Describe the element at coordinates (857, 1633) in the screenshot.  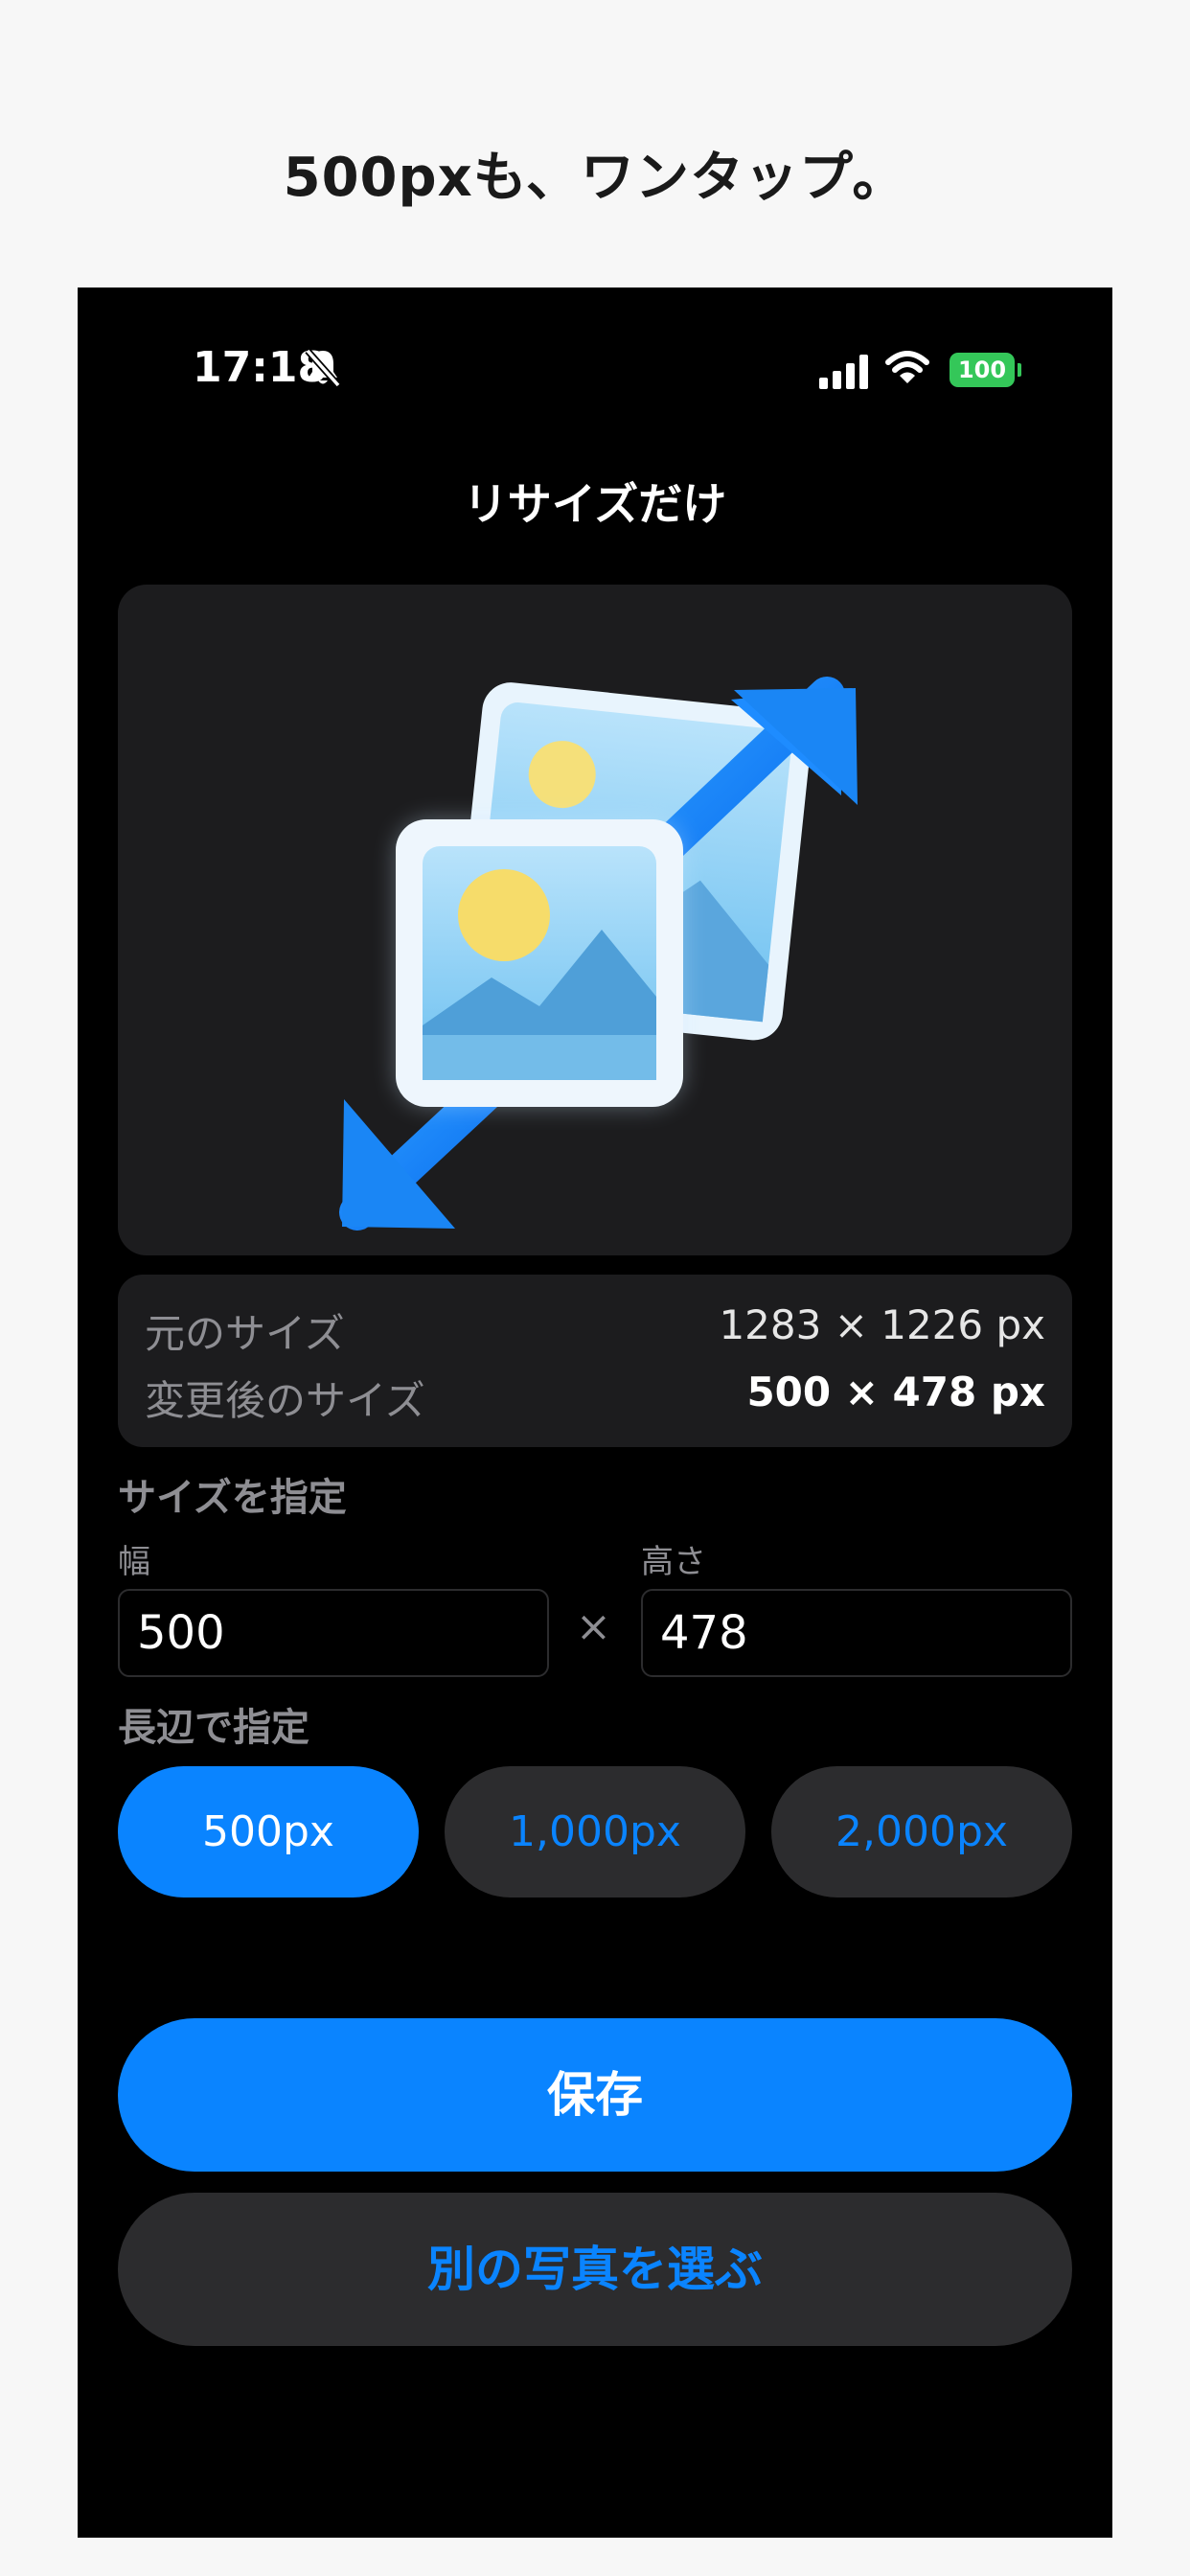
I see `height-input: 478` at that location.